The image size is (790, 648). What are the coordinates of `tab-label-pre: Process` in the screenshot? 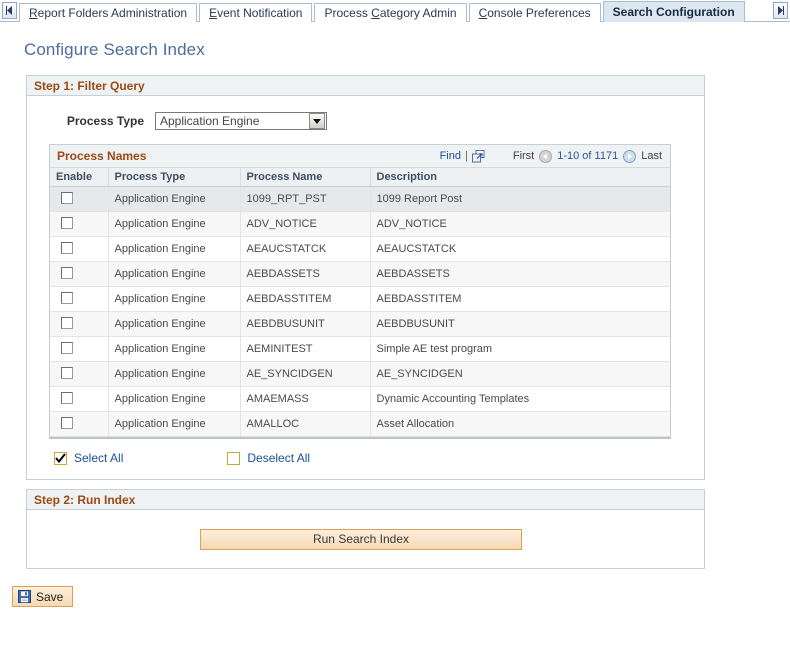 It's located at (348, 13).